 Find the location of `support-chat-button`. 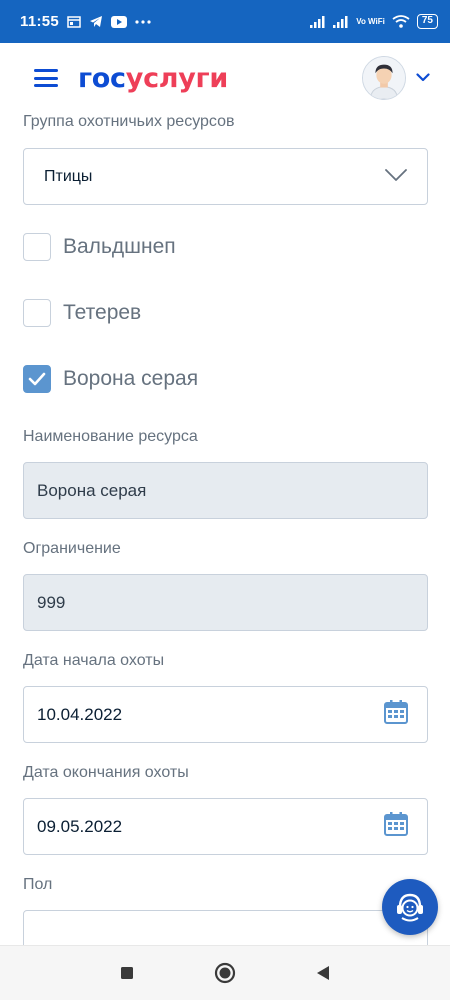

support-chat-button is located at coordinates (410, 907).